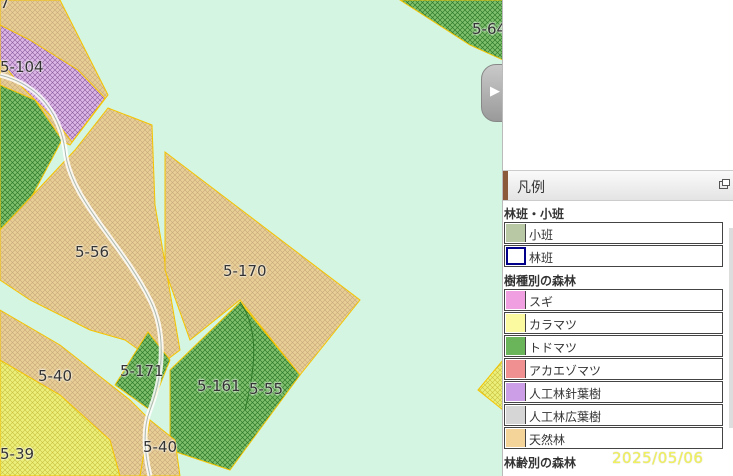 Image resolution: width=733 pixels, height=476 pixels. Describe the element at coordinates (565, 394) in the screenshot. I see `legend-item-label: 人工林針葉樹` at that location.